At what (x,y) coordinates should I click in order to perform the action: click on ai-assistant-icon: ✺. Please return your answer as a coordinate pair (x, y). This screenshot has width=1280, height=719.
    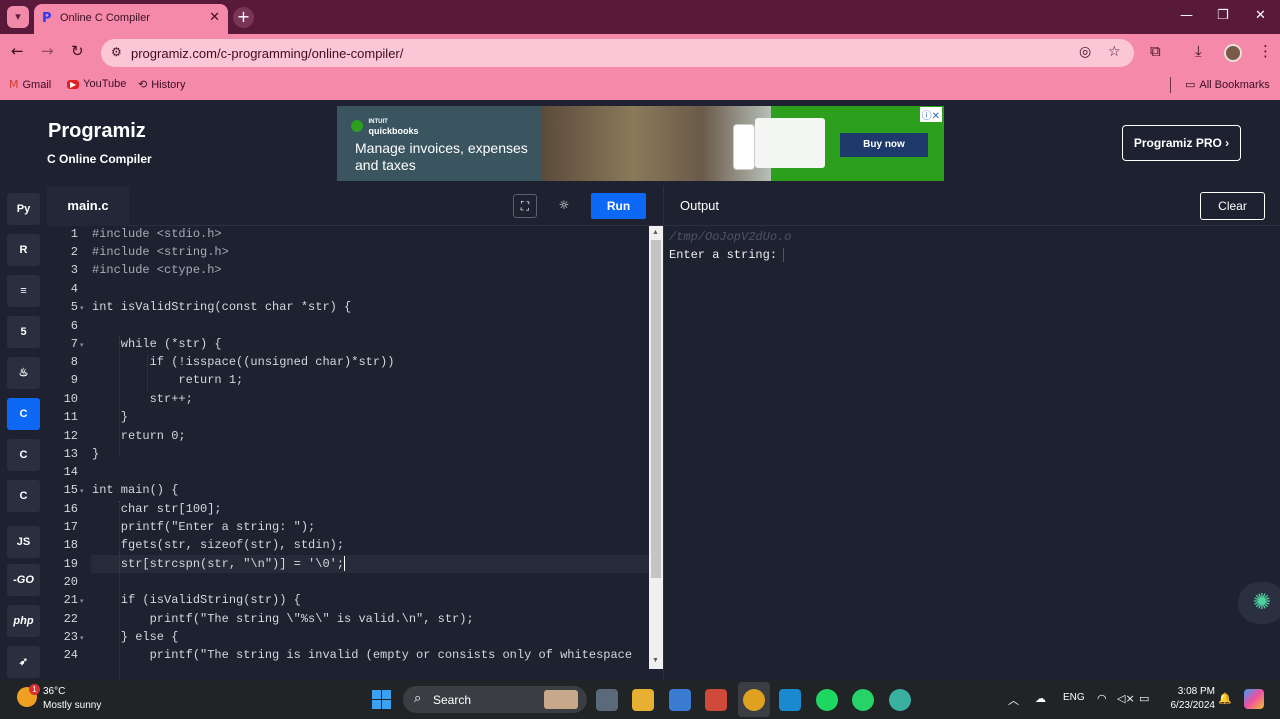
    Looking at the image, I should click on (1259, 603).